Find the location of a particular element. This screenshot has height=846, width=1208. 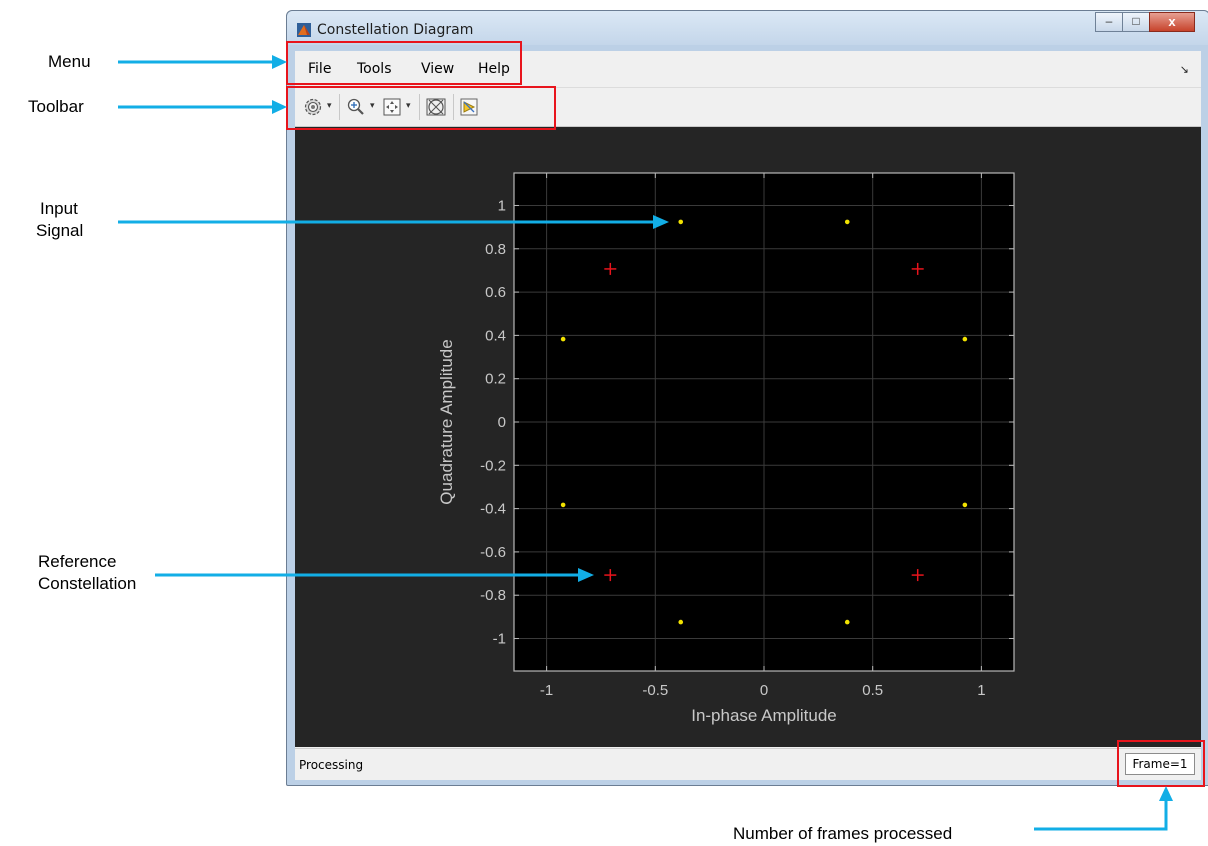

annotation-frames-processed: Number of frames processed is located at coordinates (843, 833).